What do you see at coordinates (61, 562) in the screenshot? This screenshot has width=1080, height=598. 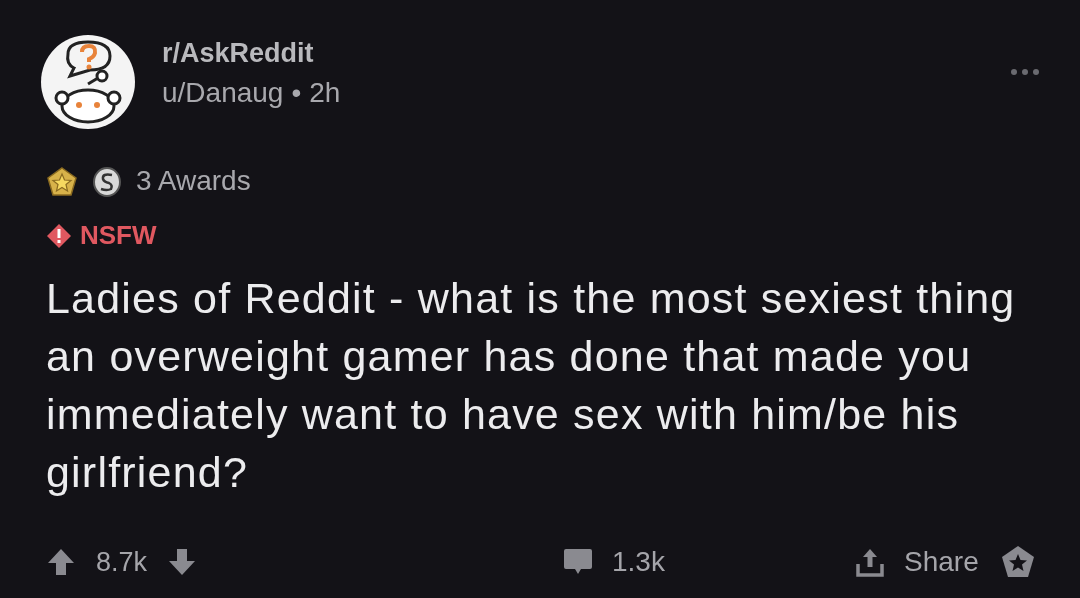 I see `upvote-arrow-icon` at bounding box center [61, 562].